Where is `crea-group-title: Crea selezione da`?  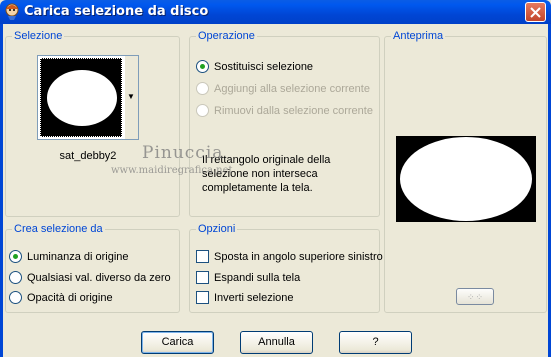 crea-group-title: Crea selezione da is located at coordinates (58, 229).